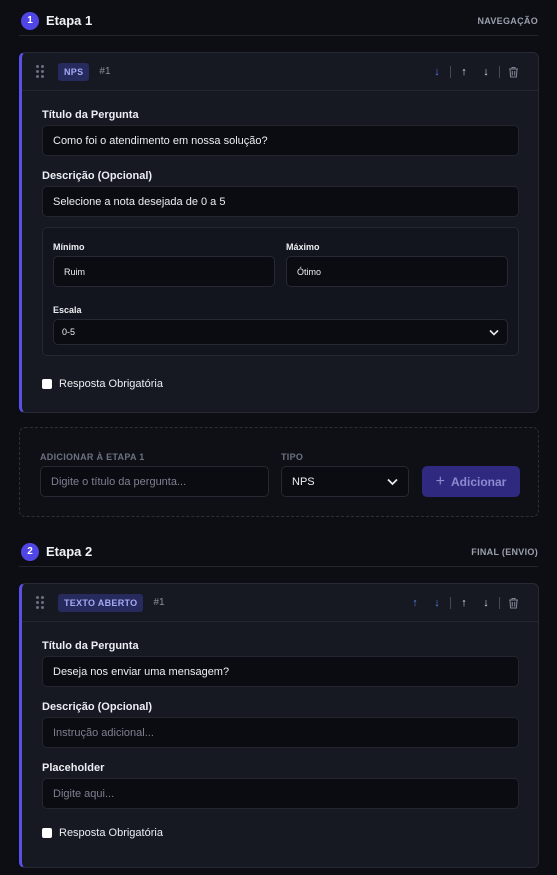  I want to click on question-actions: ↓ ↑ ↓, so click(475, 72).